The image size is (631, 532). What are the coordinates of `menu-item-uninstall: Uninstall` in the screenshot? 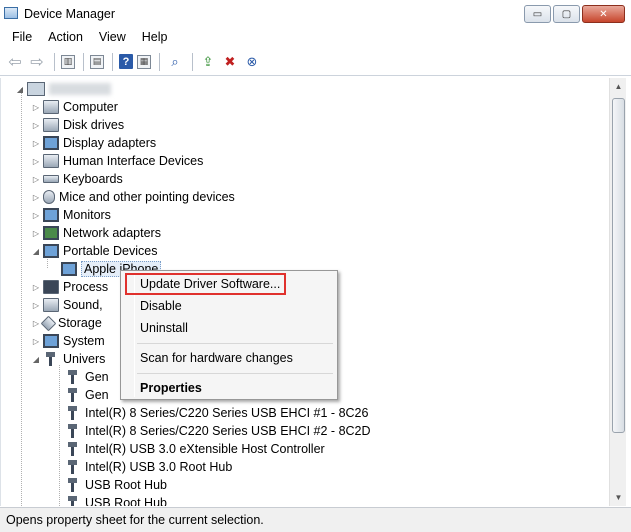 It's located at (164, 328).